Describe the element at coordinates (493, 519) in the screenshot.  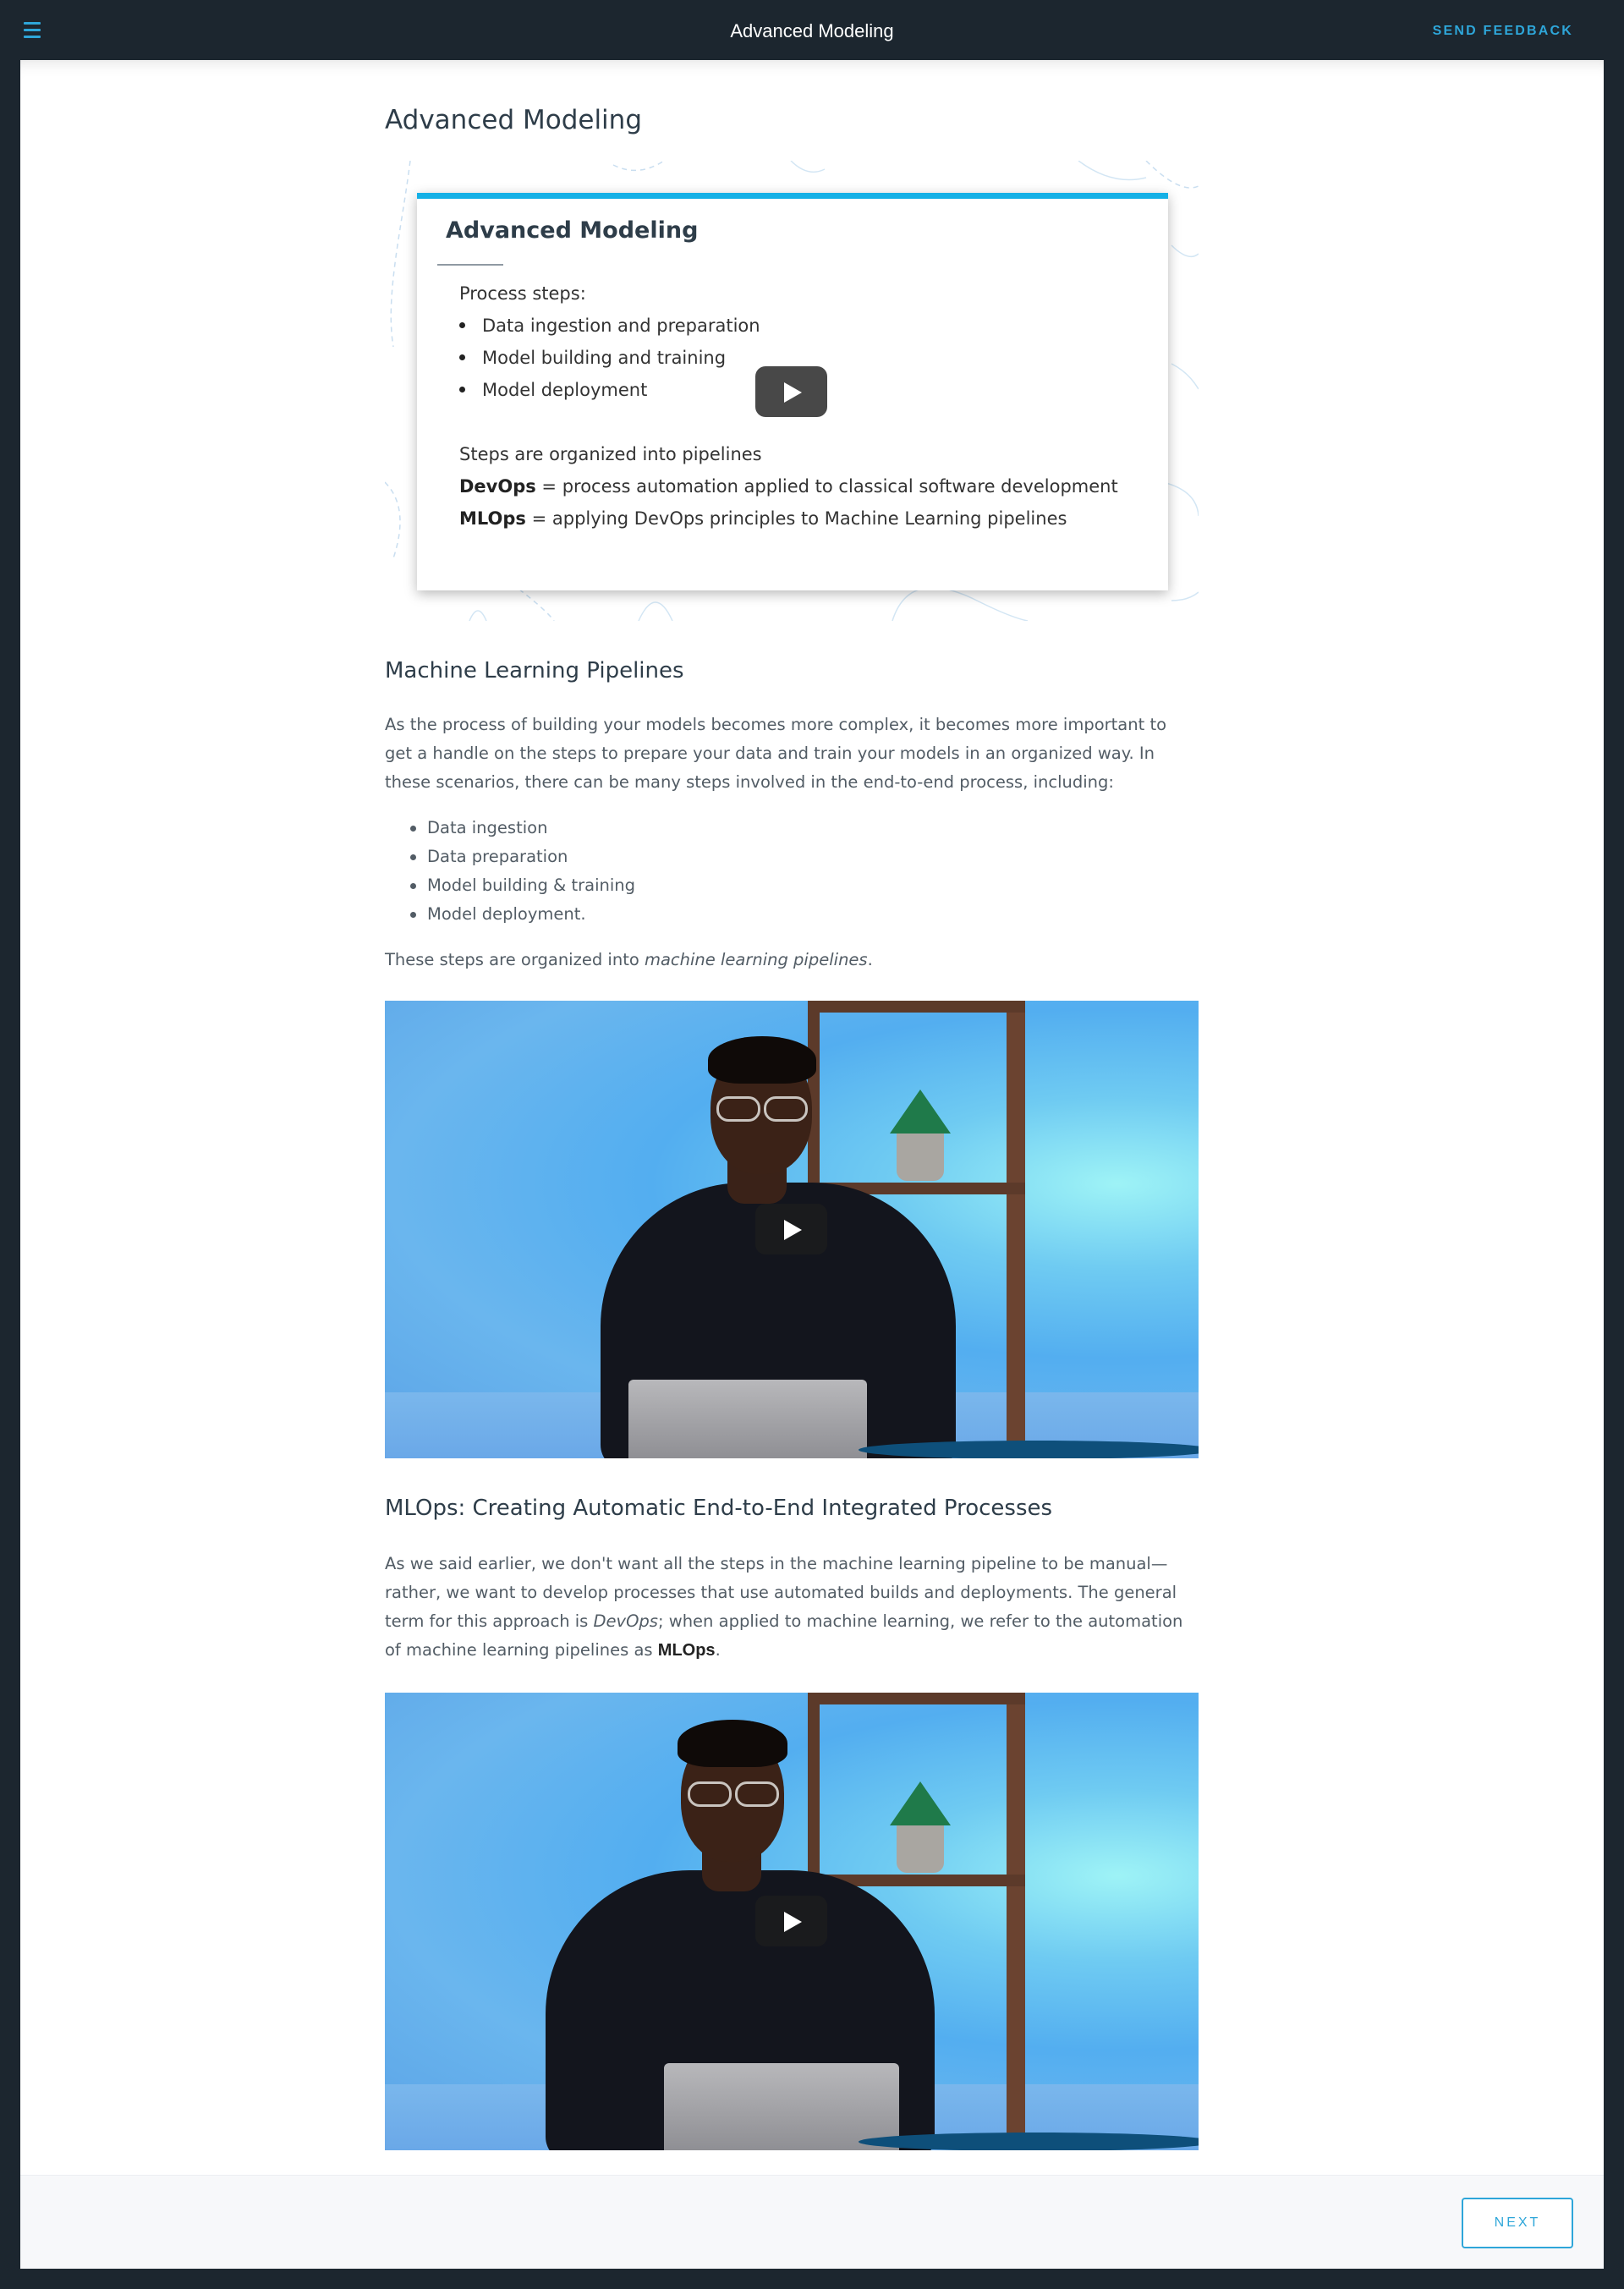
I see `mlops-term: MLOps` at that location.